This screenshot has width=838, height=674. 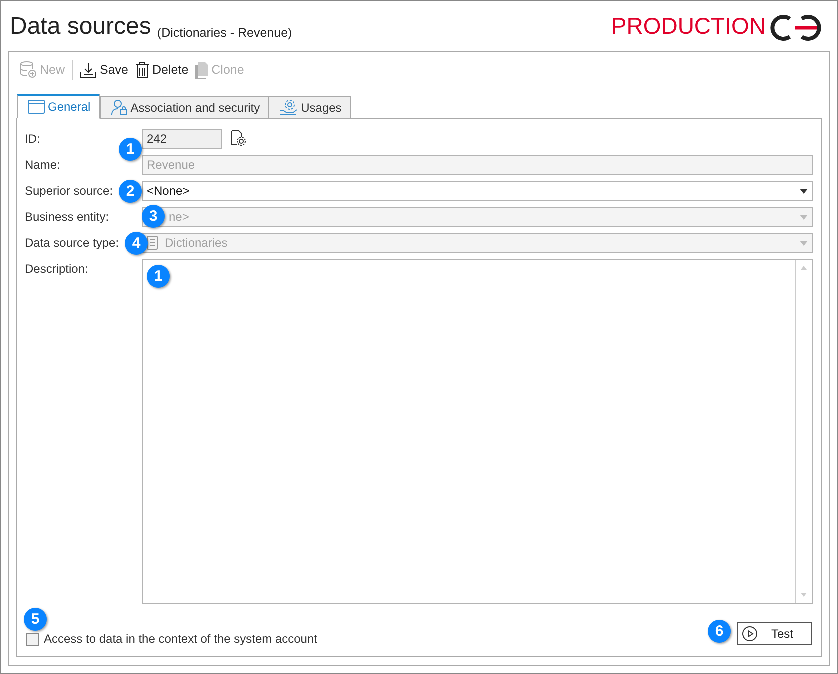 I want to click on field-label: Superior source:, so click(x=69, y=191).